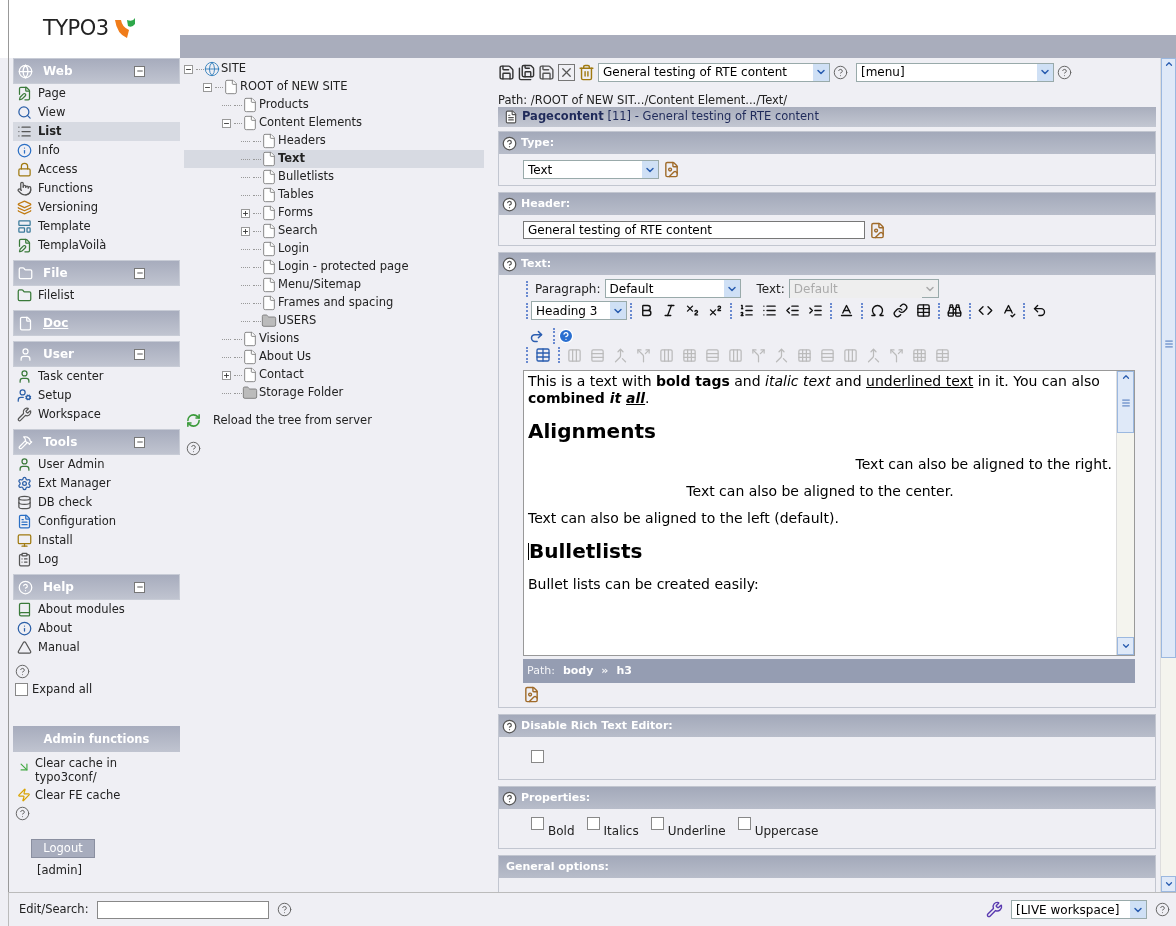  What do you see at coordinates (792, 310) in the screenshot?
I see `outdent-icon` at bounding box center [792, 310].